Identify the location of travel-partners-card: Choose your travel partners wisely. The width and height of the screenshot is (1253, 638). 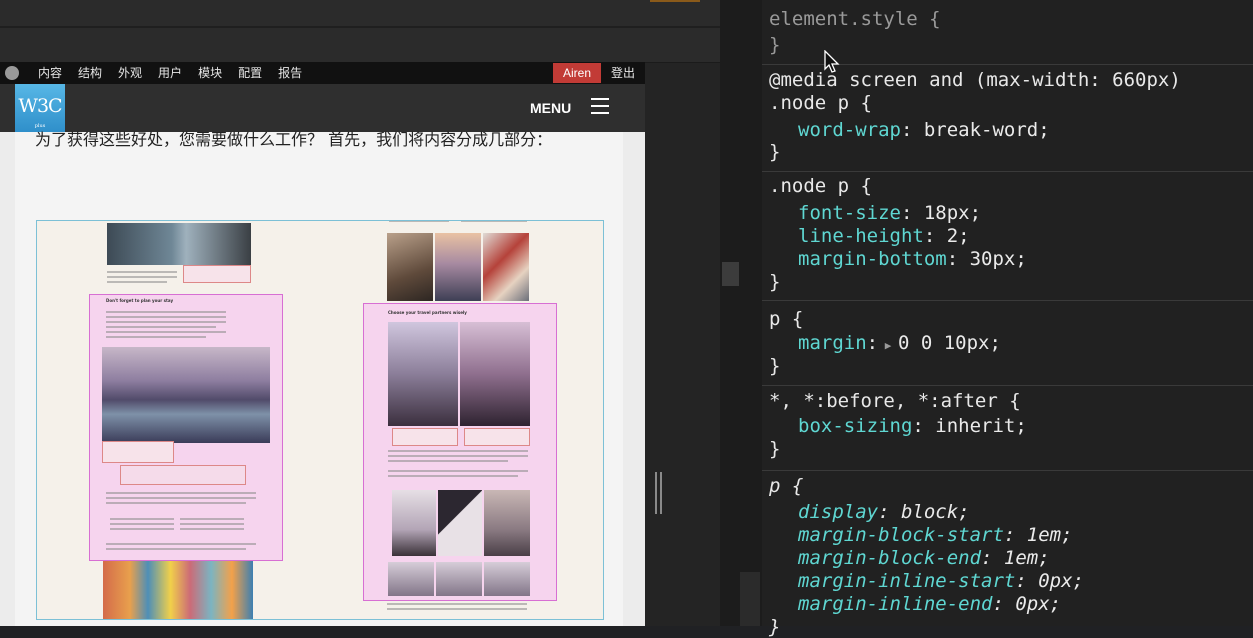
(460, 452).